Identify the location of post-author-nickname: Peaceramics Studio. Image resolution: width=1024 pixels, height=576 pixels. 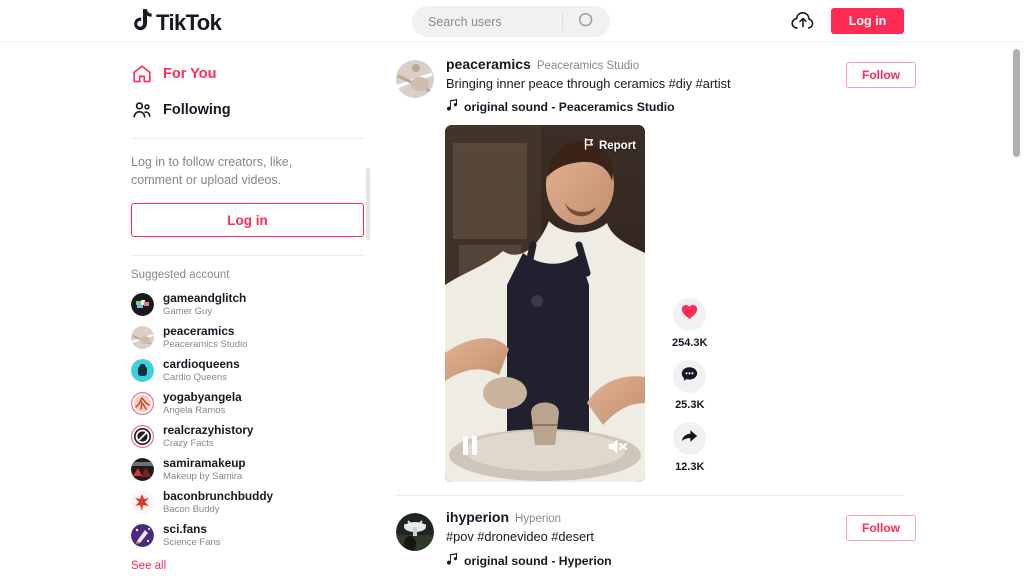
(588, 66).